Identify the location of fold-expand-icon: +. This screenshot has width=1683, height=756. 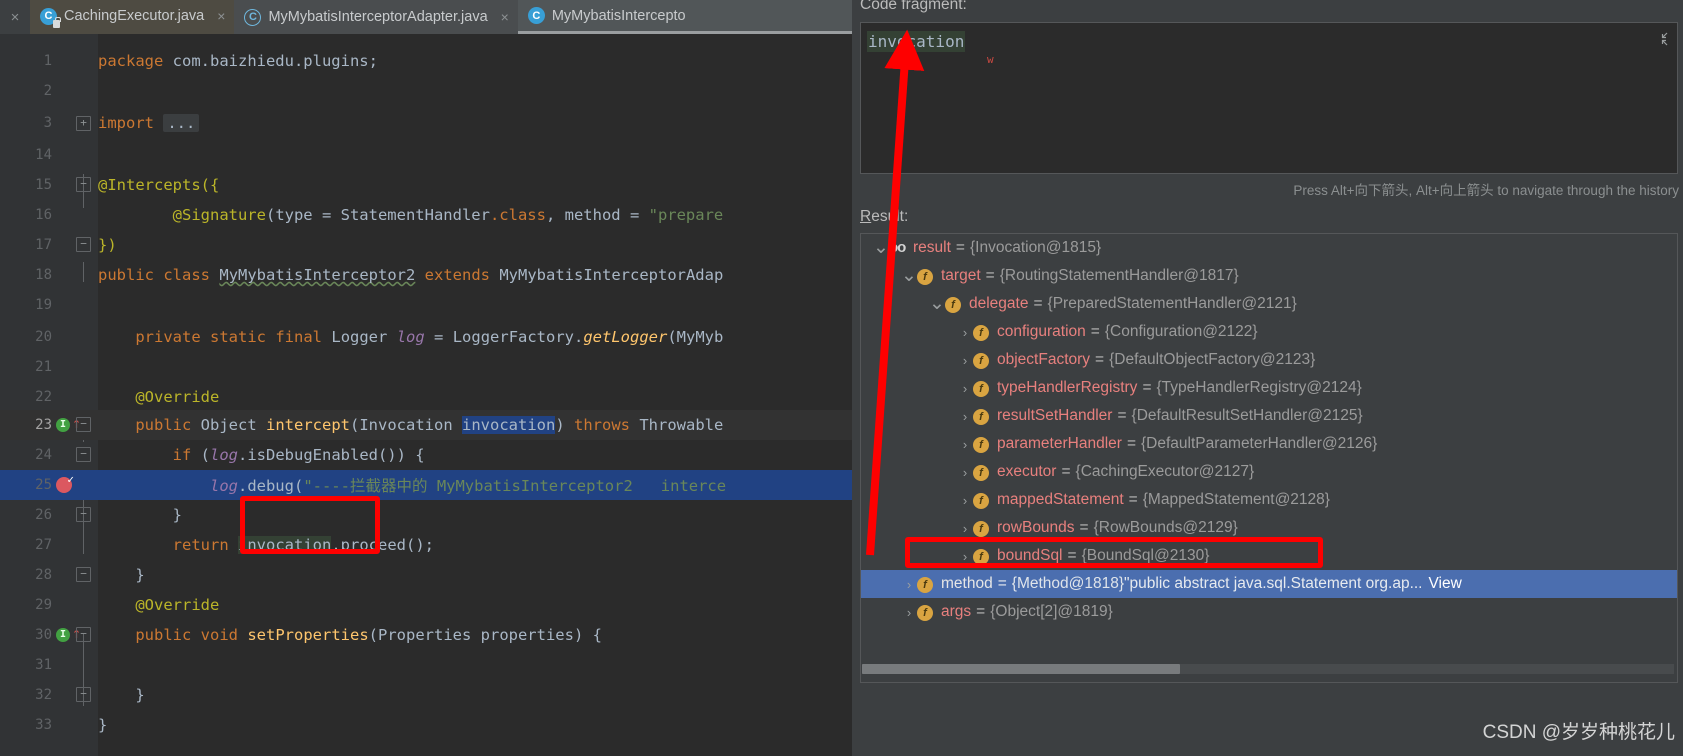
(83, 123).